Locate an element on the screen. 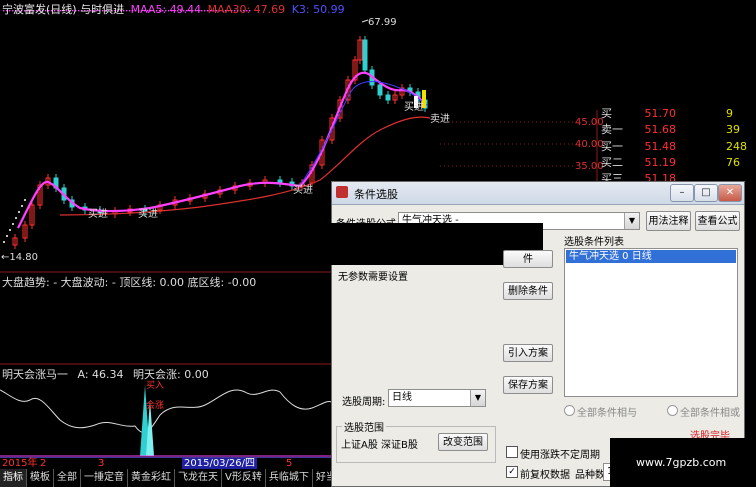 The image size is (756, 487). order-vol: 76 is located at coordinates (733, 162).